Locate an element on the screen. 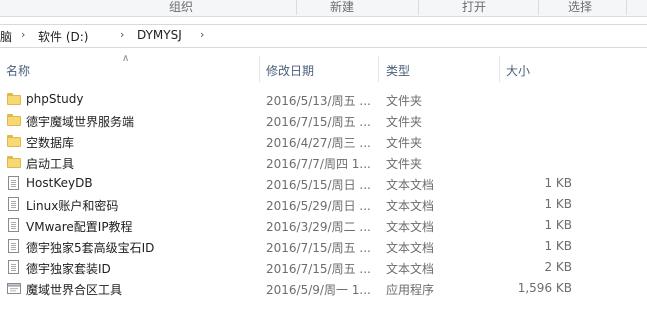 Image resolution: width=647 pixels, height=320 pixels. file-size: 1,596 KB is located at coordinates (544, 288).